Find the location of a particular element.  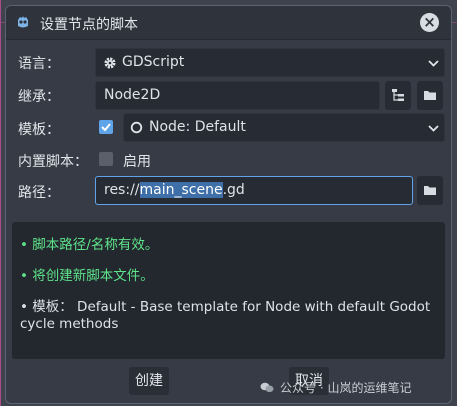

info-line-new-file: • 将创建新脚本文件。 is located at coordinates (87, 274).